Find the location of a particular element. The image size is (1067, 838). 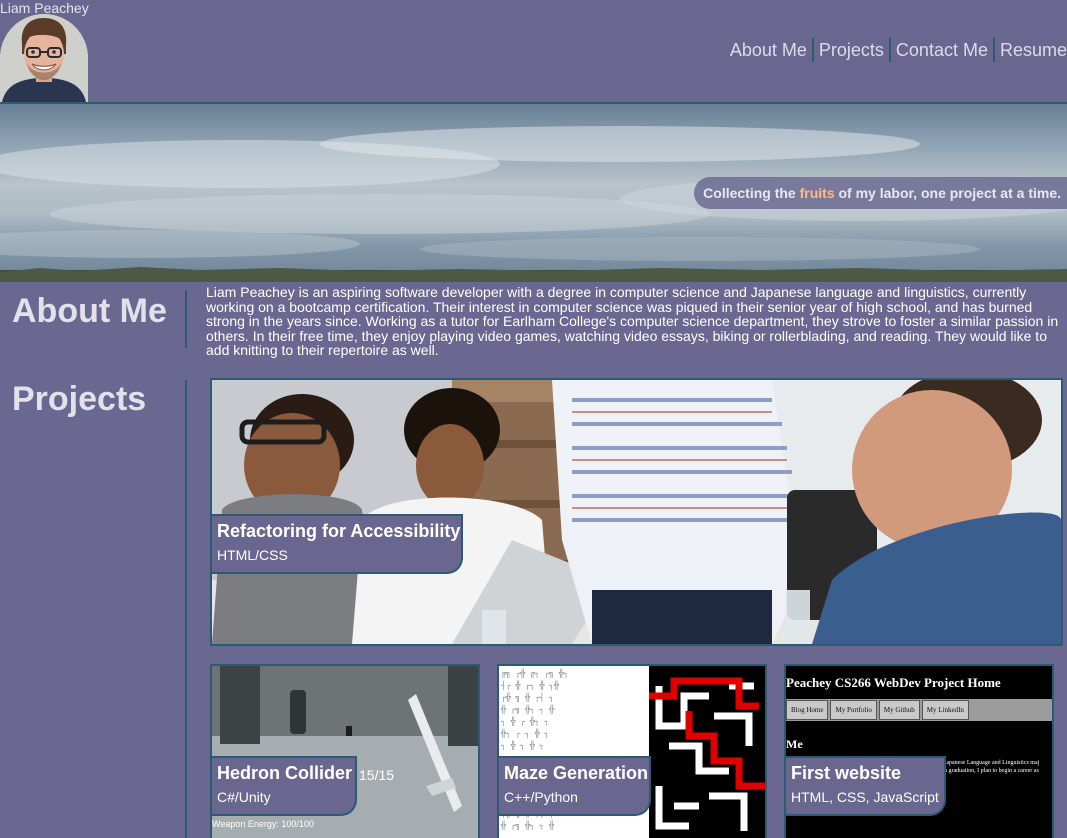

project-title: Refactoring for Accessibility is located at coordinates (339, 531).